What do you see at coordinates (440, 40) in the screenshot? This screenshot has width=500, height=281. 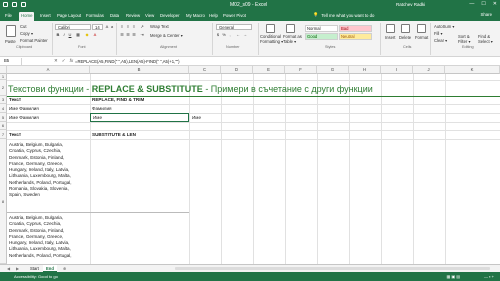 I see `clear-button: Clear ▾` at bounding box center [440, 40].